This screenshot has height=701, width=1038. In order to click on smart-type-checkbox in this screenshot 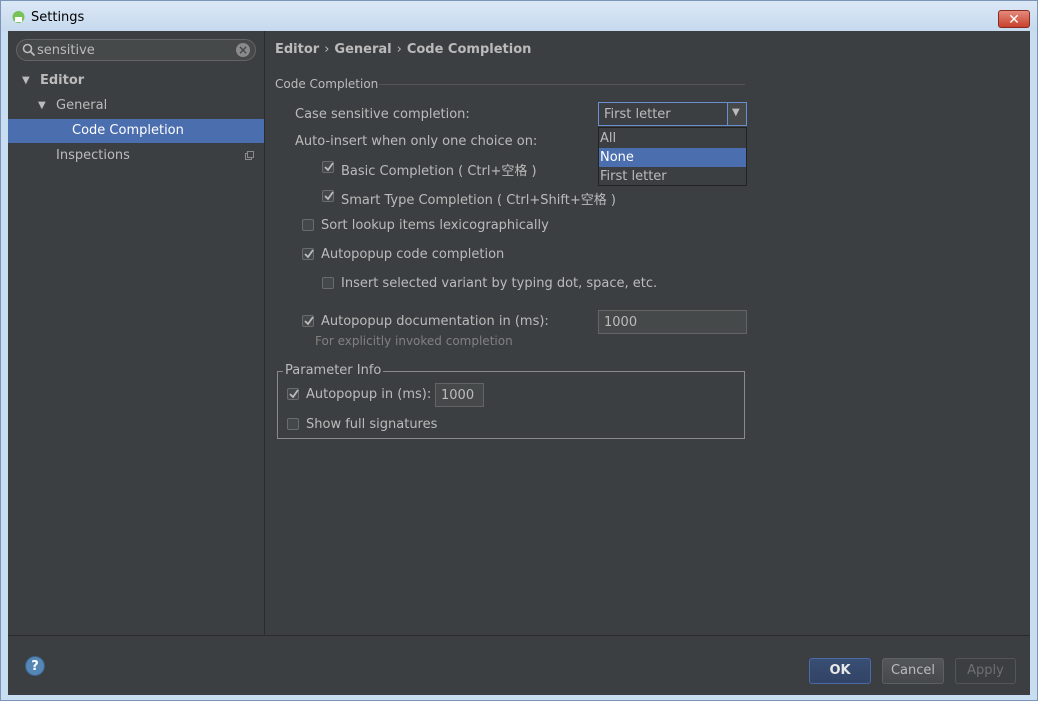, I will do `click(328, 196)`.